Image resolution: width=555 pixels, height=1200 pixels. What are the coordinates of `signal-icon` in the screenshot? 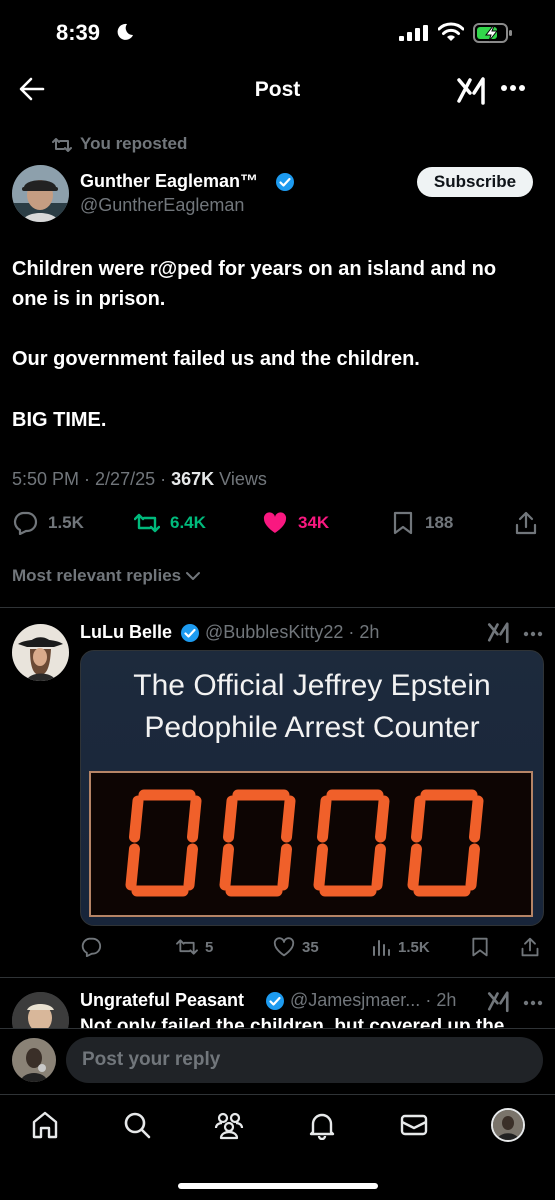 It's located at (414, 33).